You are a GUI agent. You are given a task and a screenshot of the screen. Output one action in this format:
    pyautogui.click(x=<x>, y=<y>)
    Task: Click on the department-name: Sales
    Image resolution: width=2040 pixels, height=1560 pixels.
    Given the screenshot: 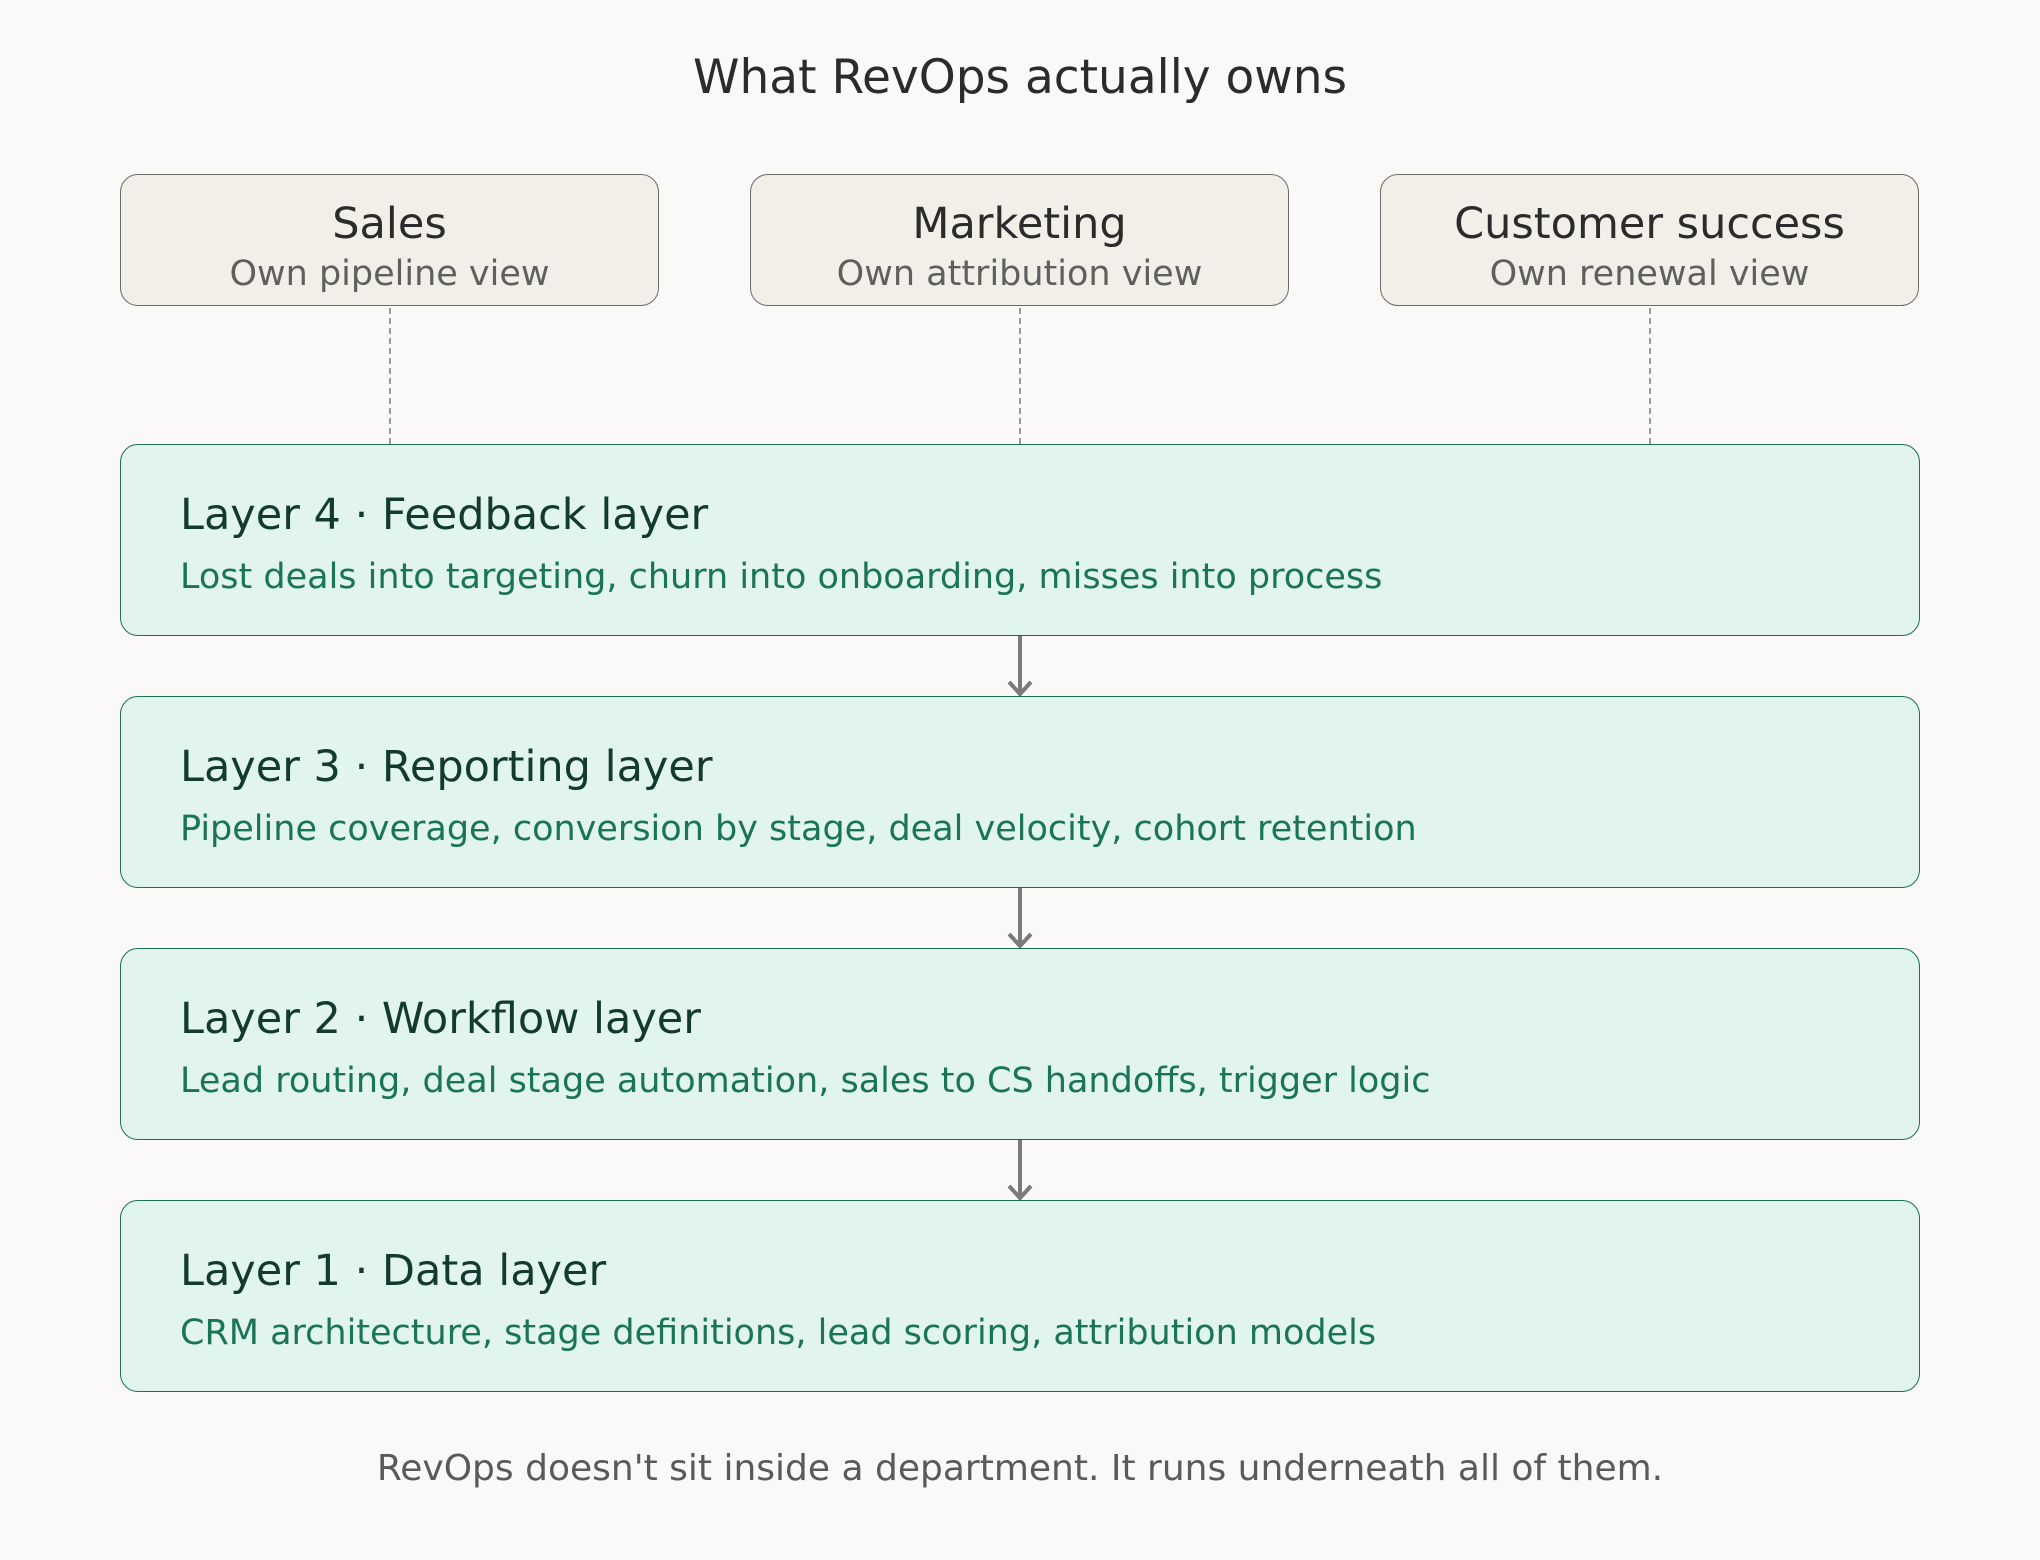 What is the action you would take?
    pyautogui.click(x=389, y=224)
    